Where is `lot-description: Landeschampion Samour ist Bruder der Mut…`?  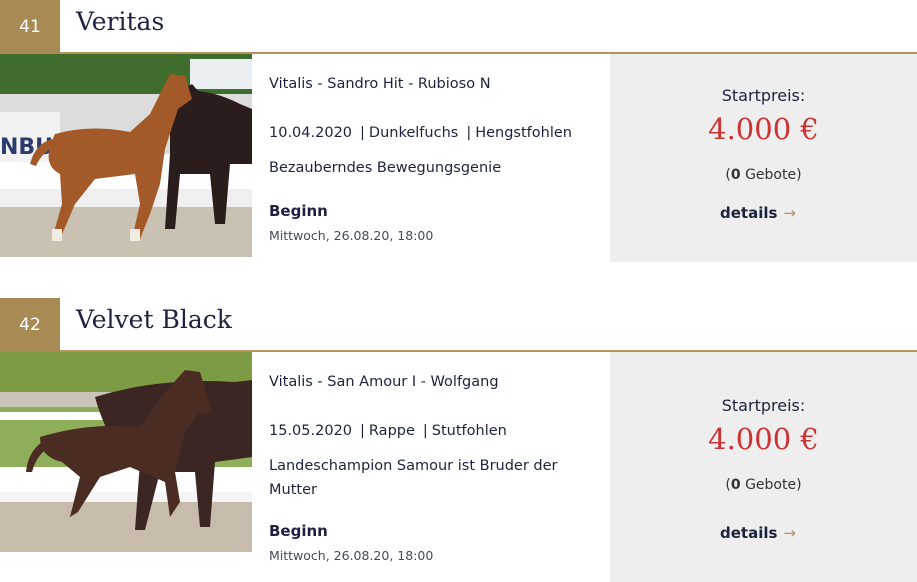 lot-description: Landeschampion Samour ist Bruder der Mut… is located at coordinates (413, 478).